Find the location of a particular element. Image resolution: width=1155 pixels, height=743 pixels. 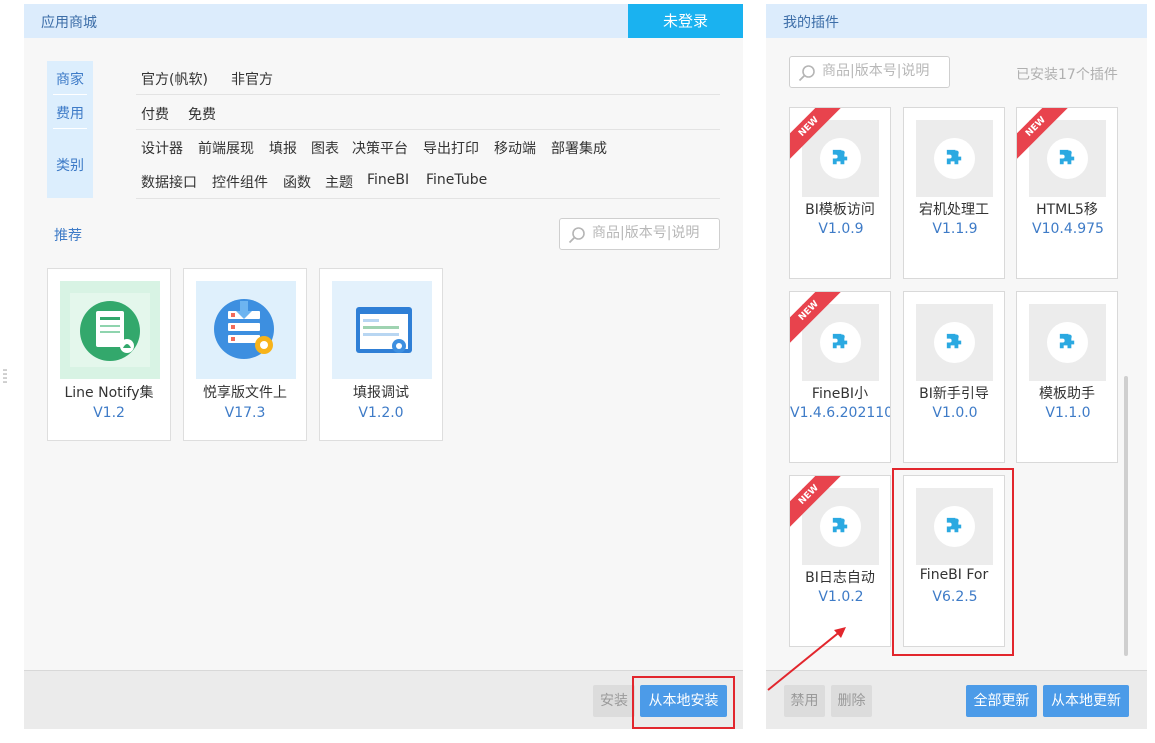

plugin-version: V1.0.2 is located at coordinates (841, 597).